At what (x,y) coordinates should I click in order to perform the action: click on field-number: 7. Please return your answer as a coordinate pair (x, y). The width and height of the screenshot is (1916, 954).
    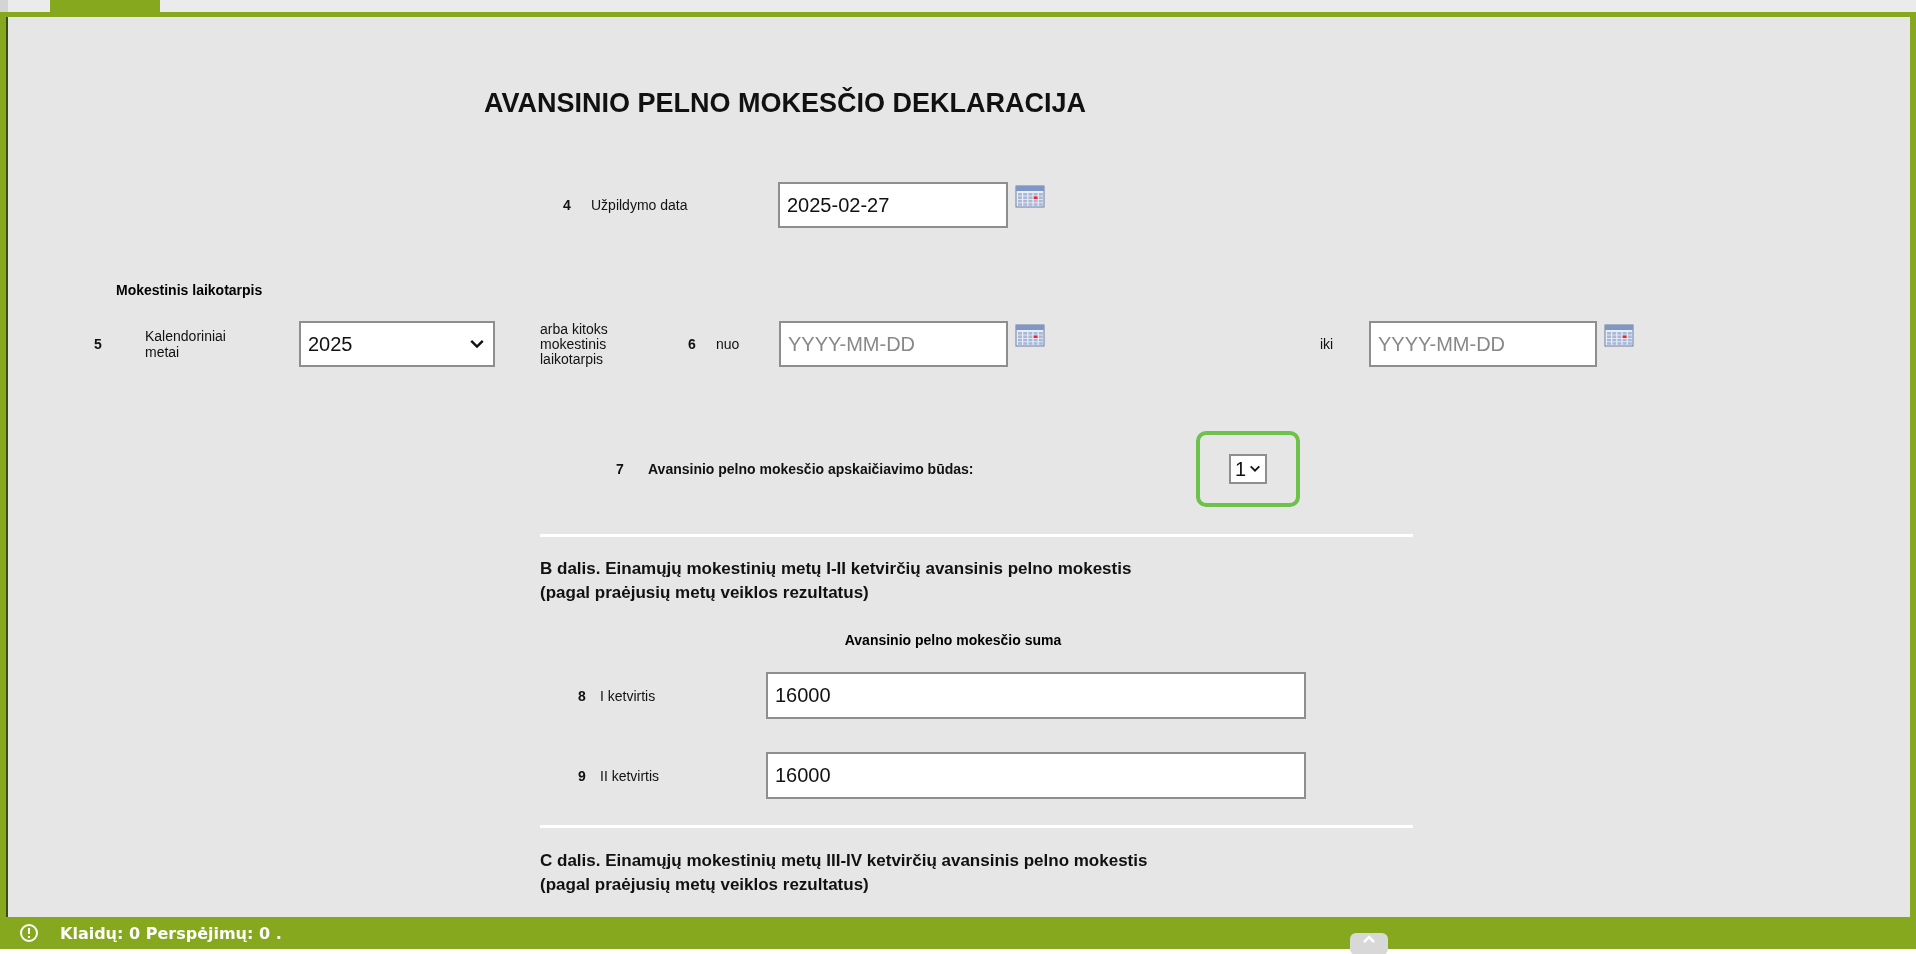
    Looking at the image, I should click on (620, 469).